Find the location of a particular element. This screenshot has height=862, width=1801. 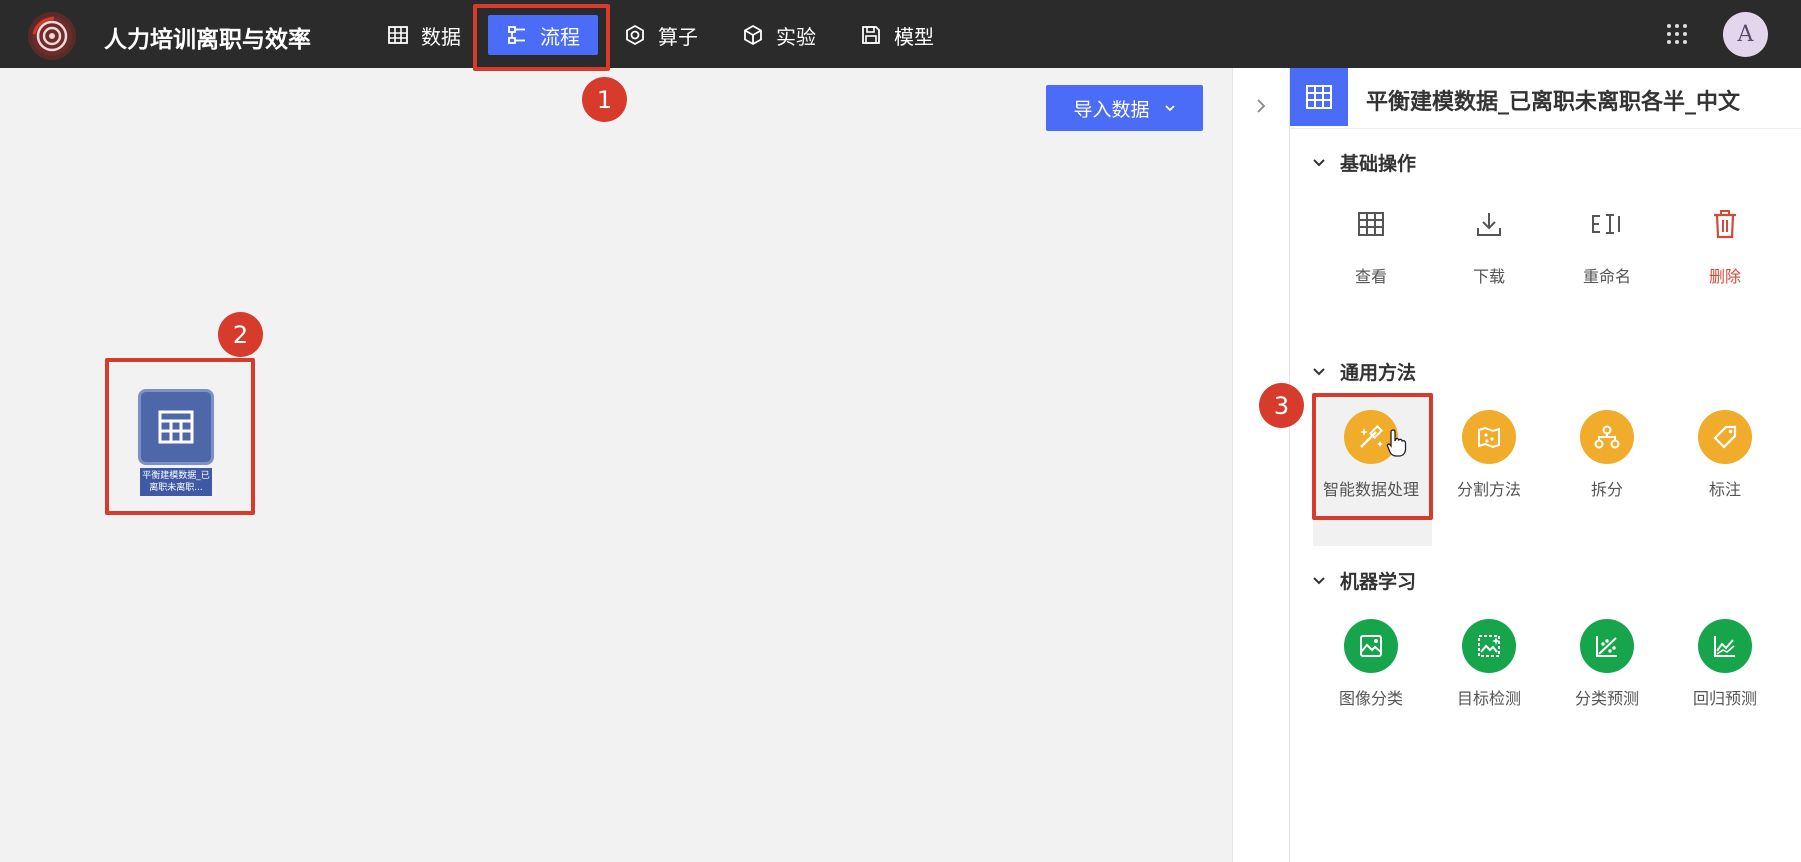

chevron-right-icon is located at coordinates (1261, 106).